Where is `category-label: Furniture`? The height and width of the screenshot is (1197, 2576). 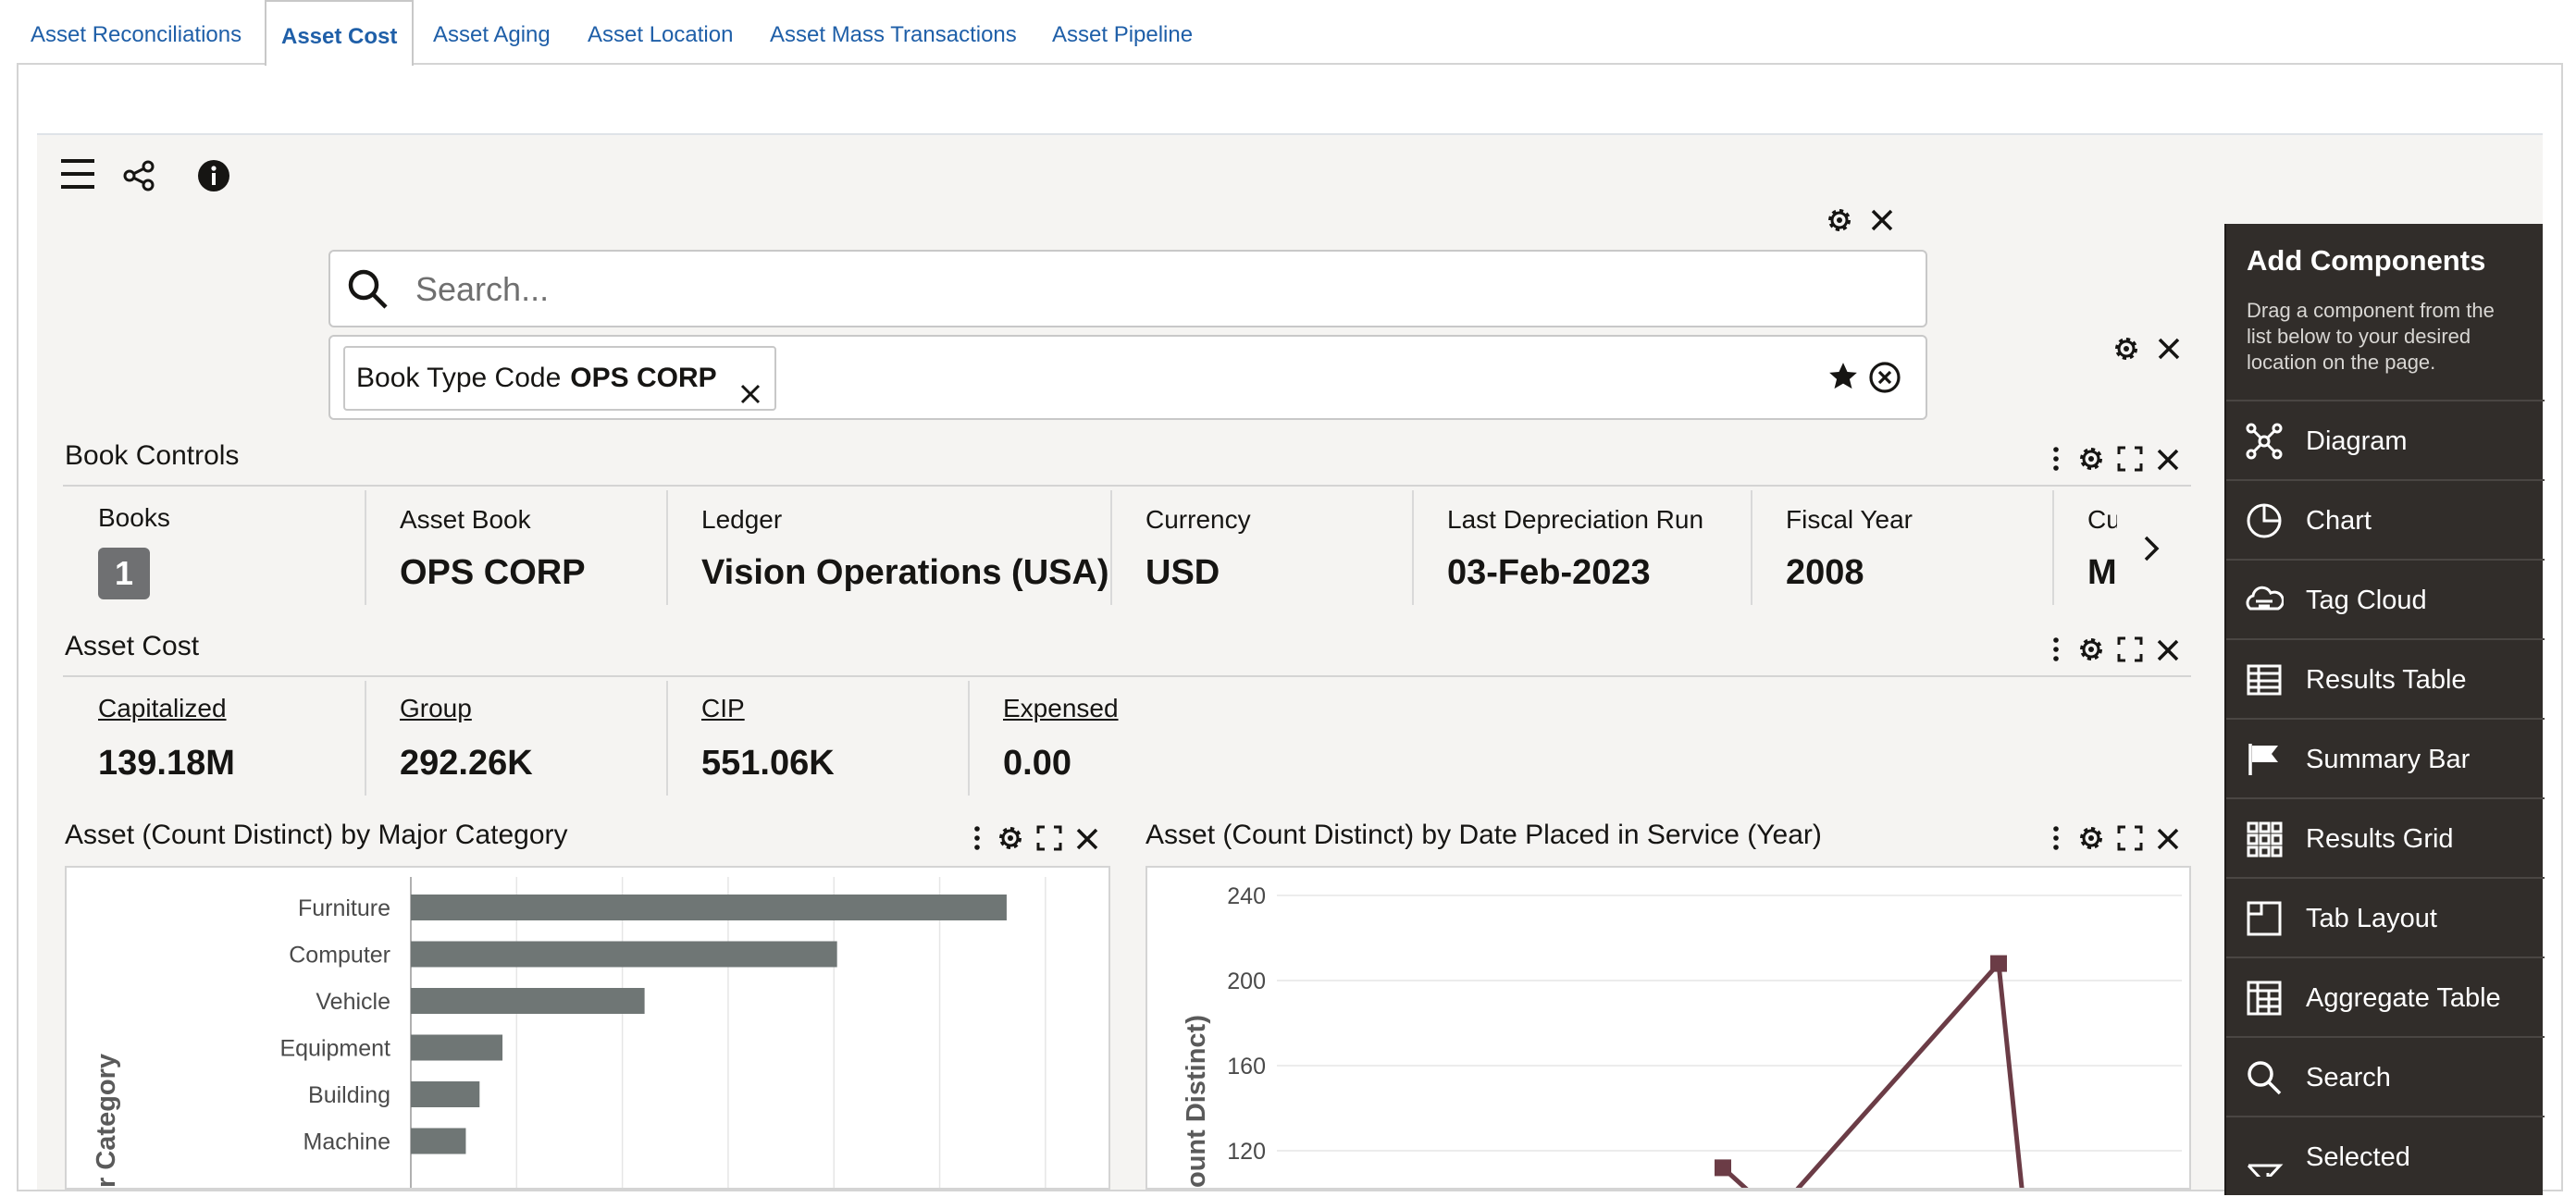
category-label: Furniture is located at coordinates (344, 908).